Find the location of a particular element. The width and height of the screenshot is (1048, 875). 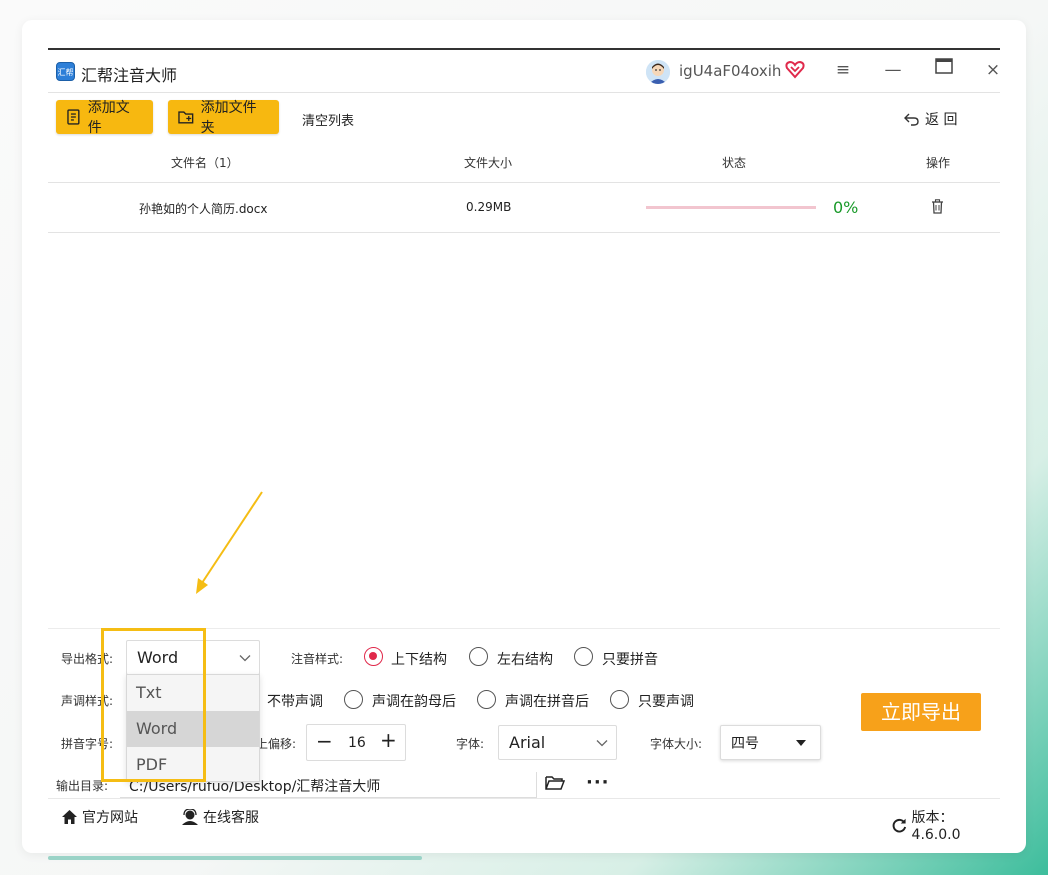

clear-list-button: 清空列表 is located at coordinates (328, 119).